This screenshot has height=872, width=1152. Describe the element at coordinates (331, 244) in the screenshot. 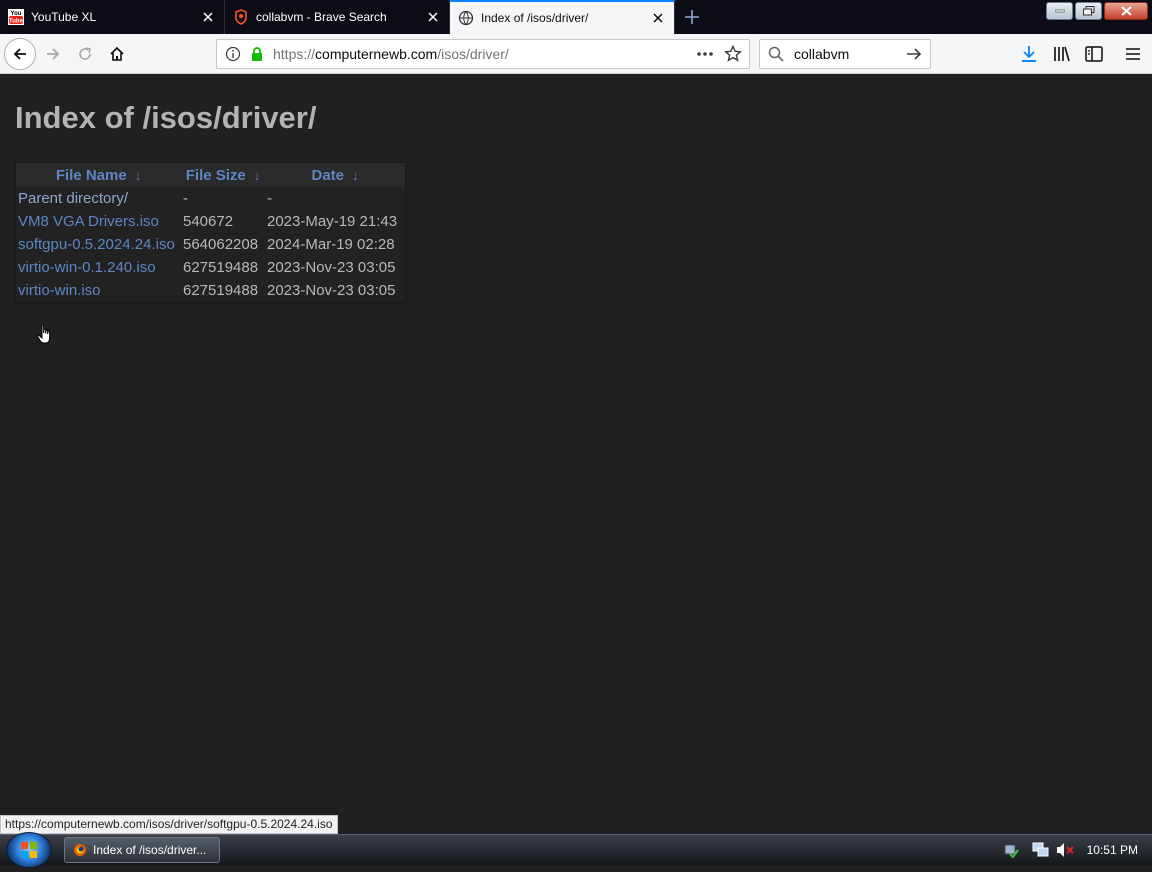

I see `file-date: 2024-Mar-19 02:28` at that location.